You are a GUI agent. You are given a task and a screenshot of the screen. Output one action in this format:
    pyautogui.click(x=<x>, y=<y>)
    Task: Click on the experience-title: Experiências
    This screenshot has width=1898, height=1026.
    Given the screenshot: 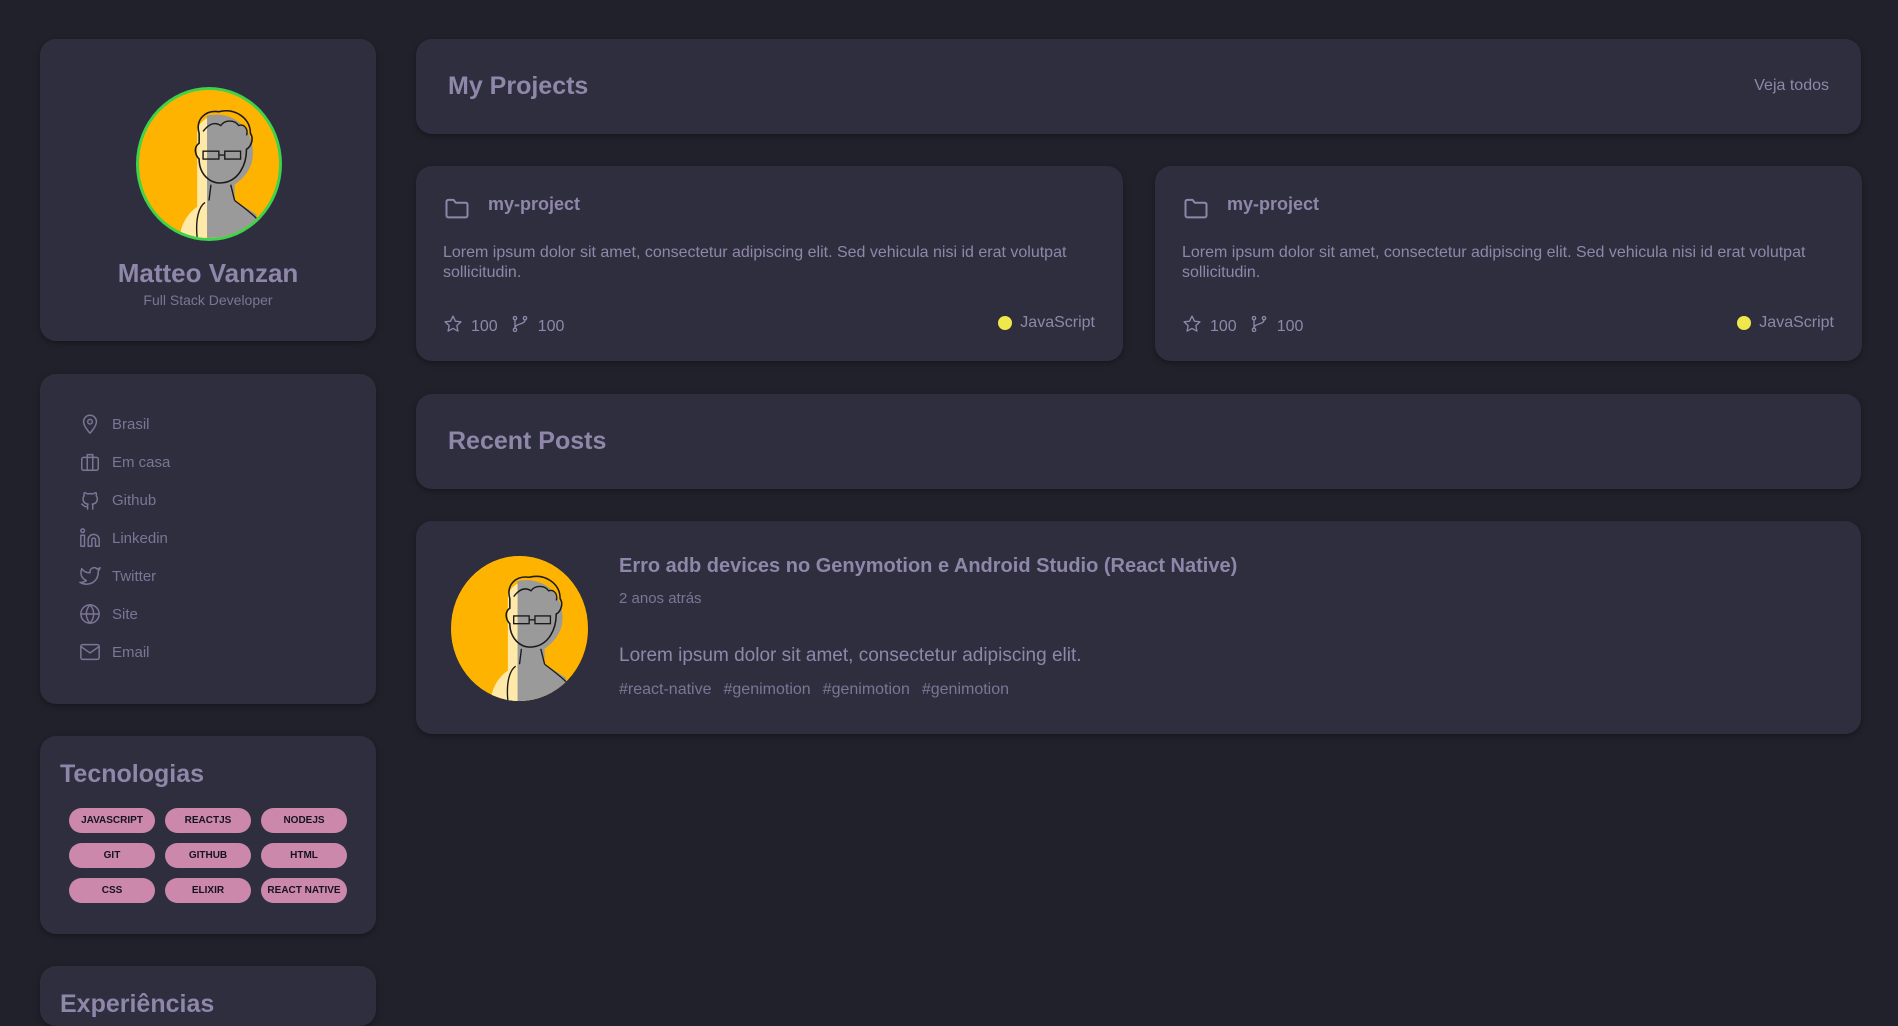 What is the action you would take?
    pyautogui.click(x=137, y=1004)
    